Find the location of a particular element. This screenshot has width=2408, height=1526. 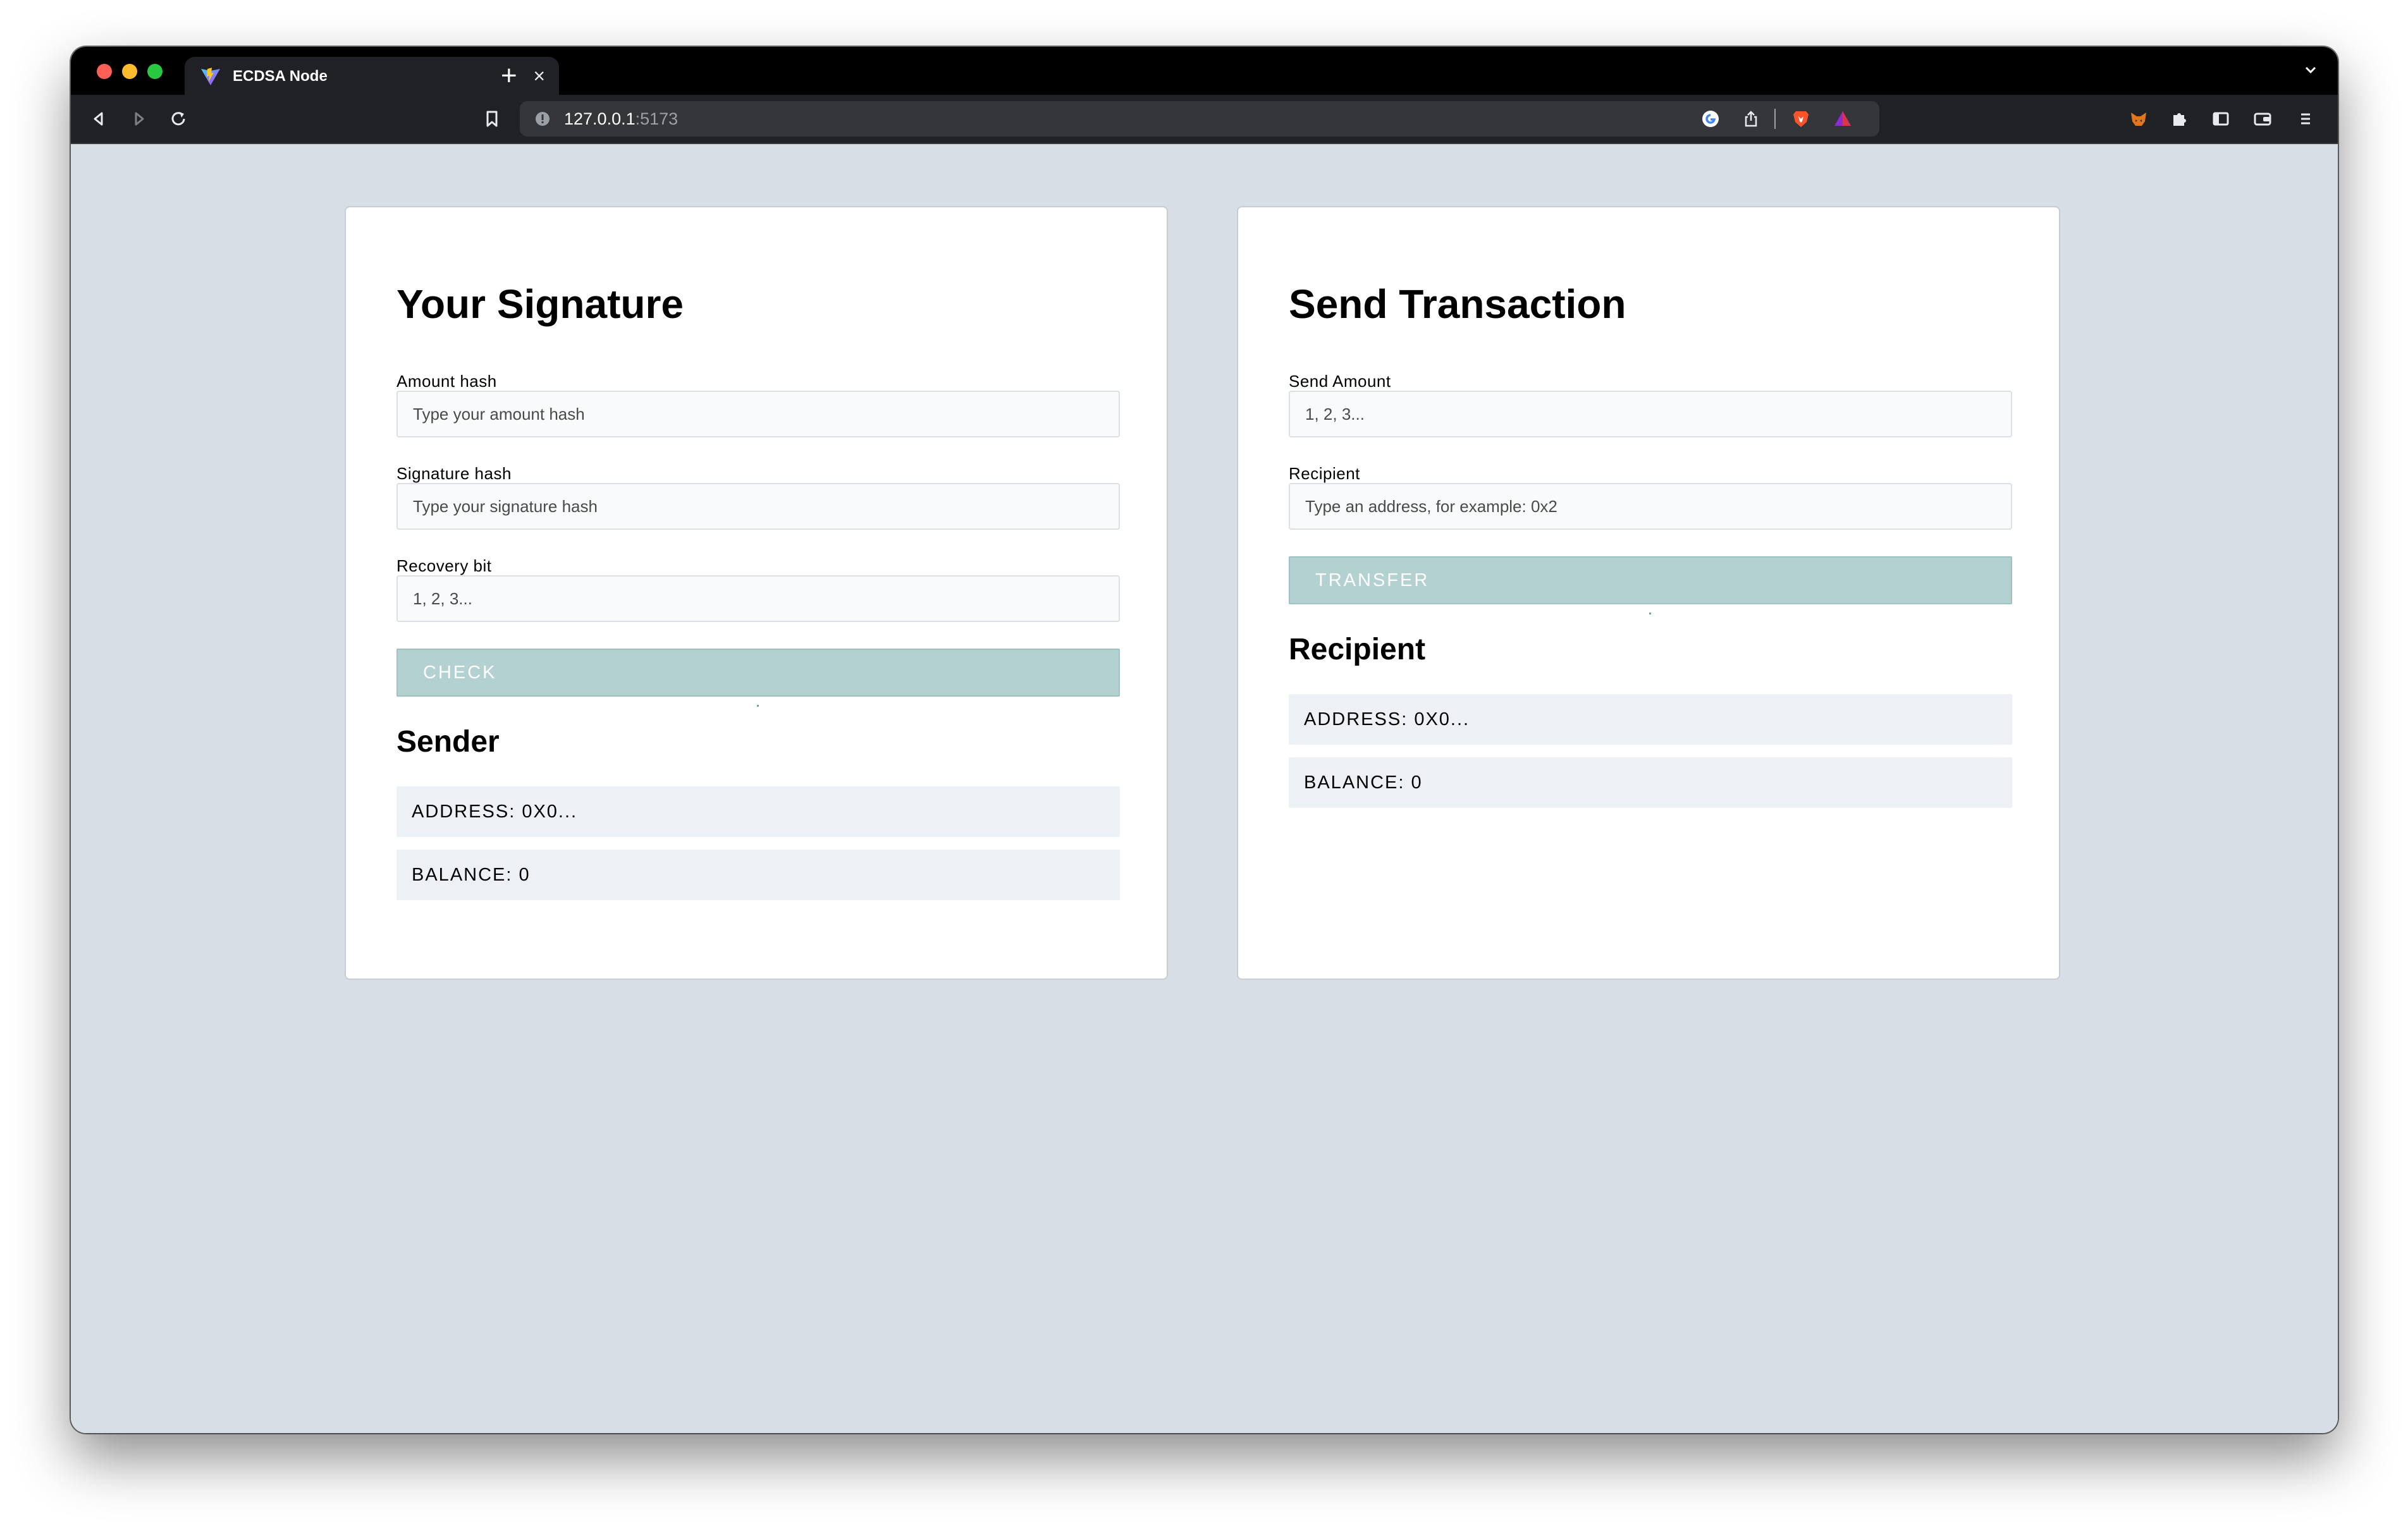

bookmark-icon is located at coordinates (492, 119).